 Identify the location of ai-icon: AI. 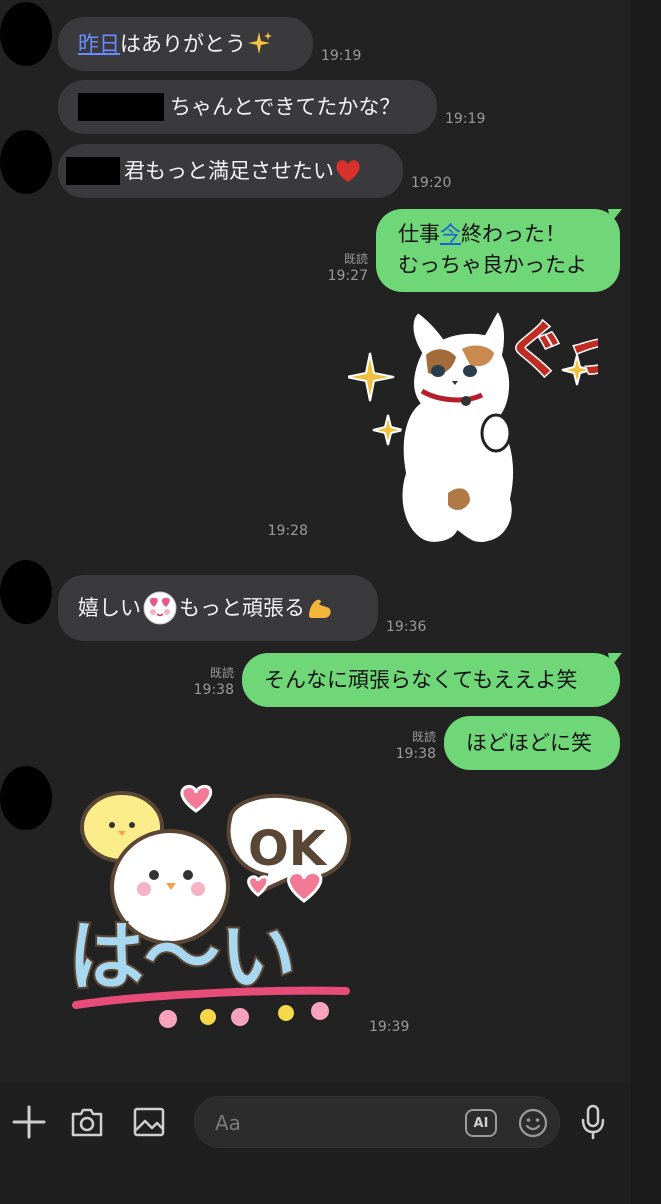
(481, 1123).